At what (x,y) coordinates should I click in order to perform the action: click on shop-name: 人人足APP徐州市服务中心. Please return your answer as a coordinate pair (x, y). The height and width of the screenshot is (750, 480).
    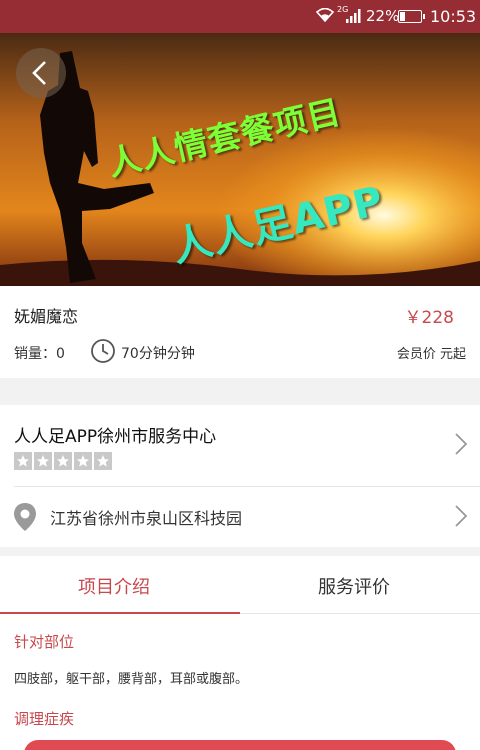
    Looking at the image, I should click on (115, 437).